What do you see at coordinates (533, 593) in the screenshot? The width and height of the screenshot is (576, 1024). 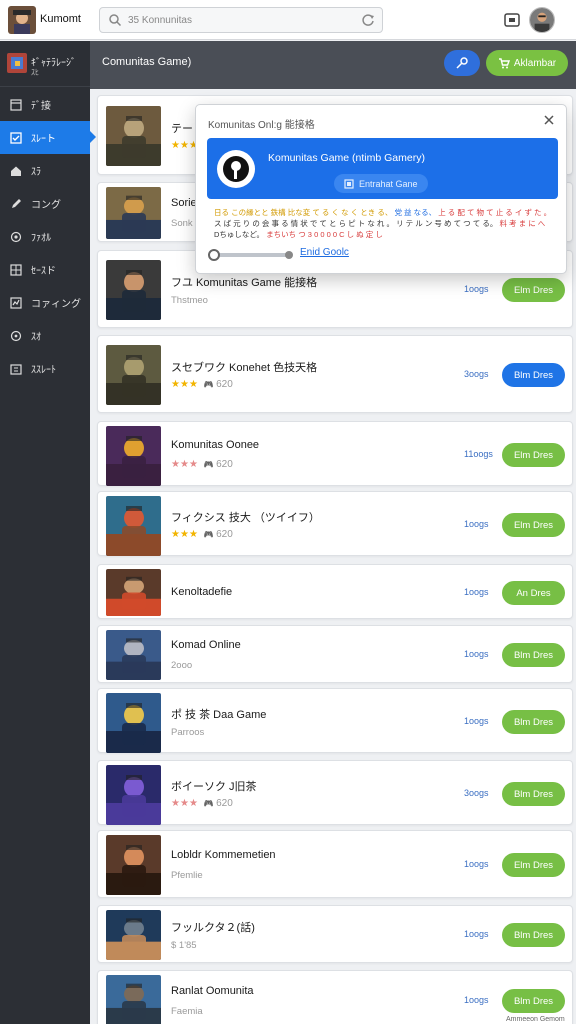 I see `play-button: An Dres` at bounding box center [533, 593].